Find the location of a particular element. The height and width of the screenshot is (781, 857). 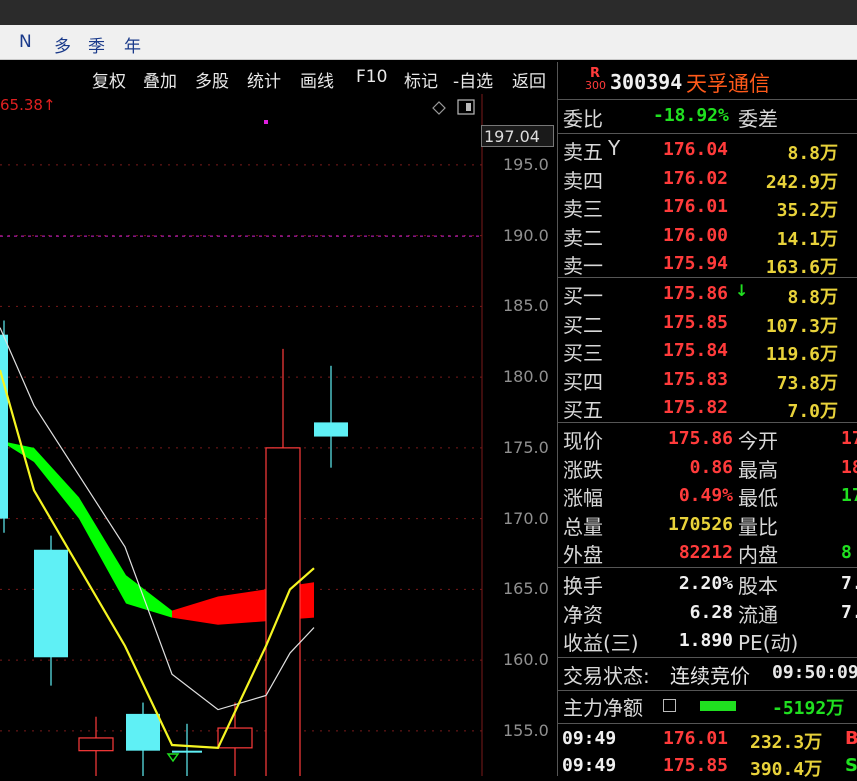

finance-value: 1.890 is located at coordinates (705, 640).